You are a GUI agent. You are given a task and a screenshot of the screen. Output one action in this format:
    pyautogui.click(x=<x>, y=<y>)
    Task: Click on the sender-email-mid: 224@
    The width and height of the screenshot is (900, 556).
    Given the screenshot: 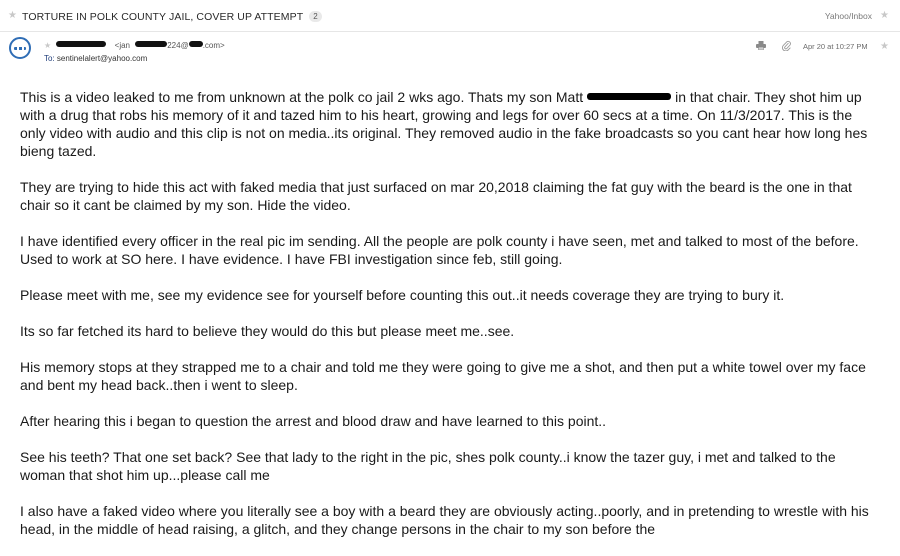 What is the action you would take?
    pyautogui.click(x=178, y=45)
    